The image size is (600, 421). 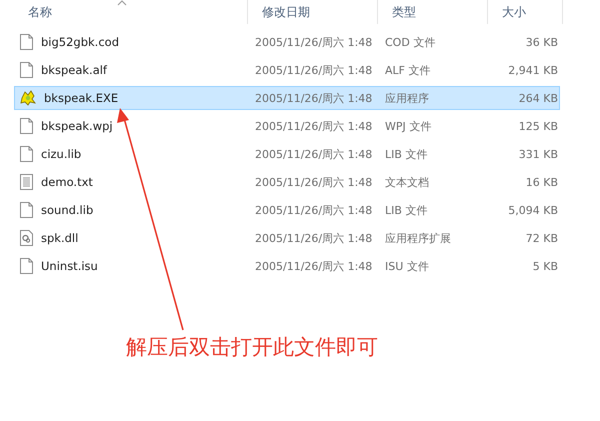 I want to click on file-type: ALF 文件, so click(x=408, y=70).